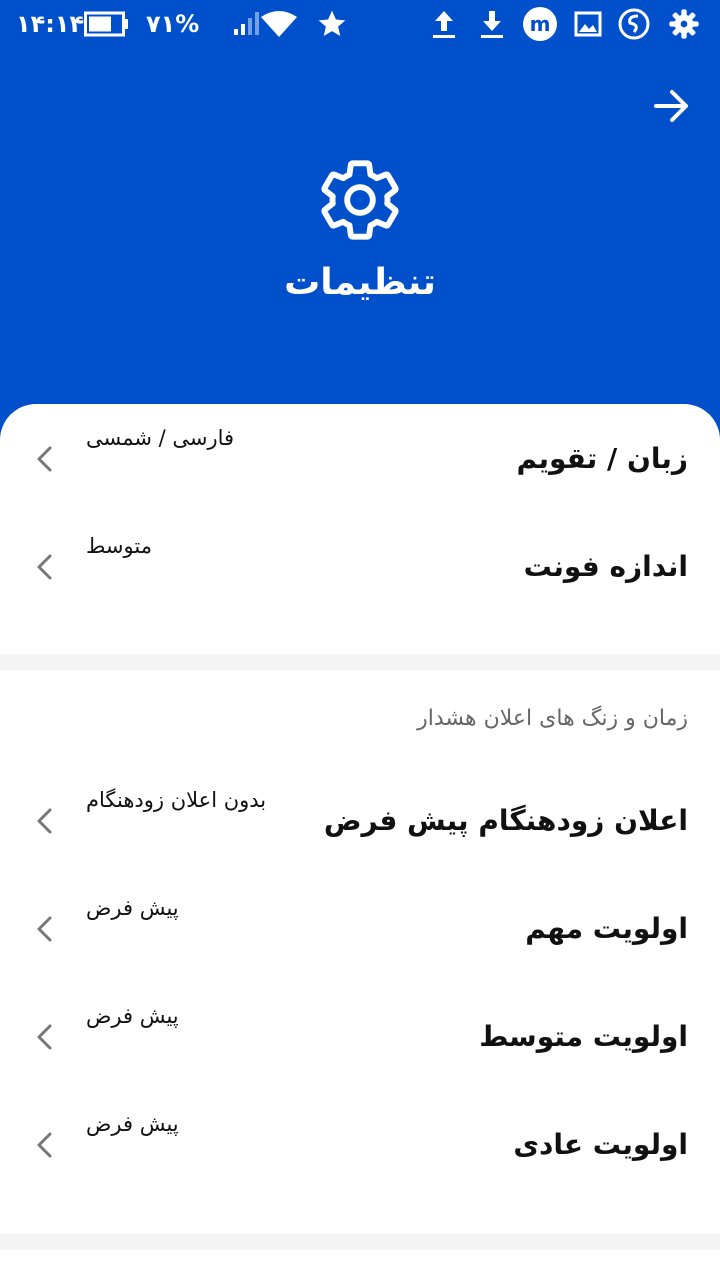 Image resolution: width=720 pixels, height=1280 pixels. What do you see at coordinates (360, 24) in the screenshot?
I see `status-bar: ۱۴:۱۴ ۷۱% m` at bounding box center [360, 24].